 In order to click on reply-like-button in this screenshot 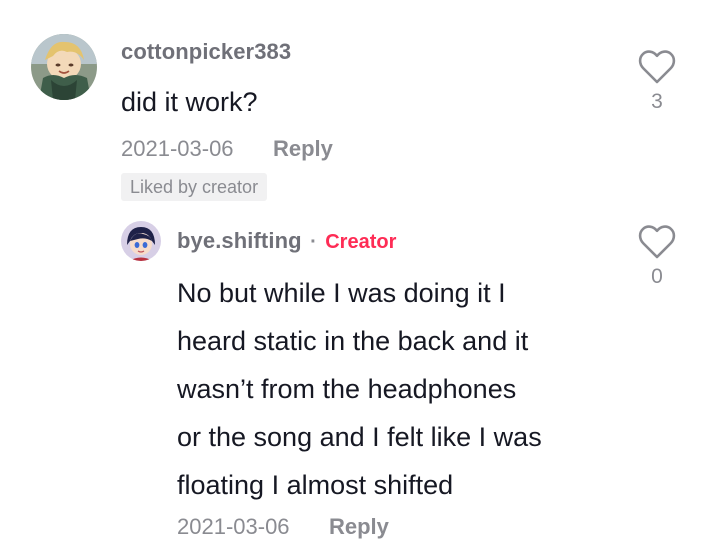, I will do `click(657, 242)`.